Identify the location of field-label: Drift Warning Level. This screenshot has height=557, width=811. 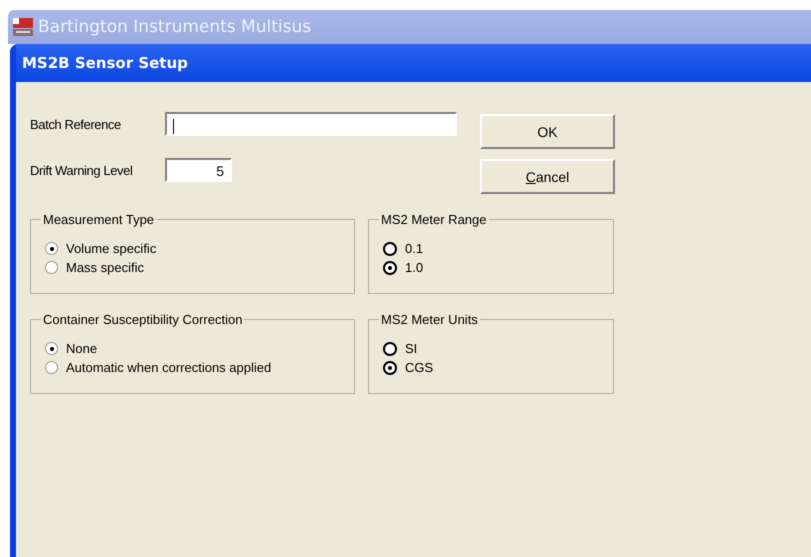
(82, 170).